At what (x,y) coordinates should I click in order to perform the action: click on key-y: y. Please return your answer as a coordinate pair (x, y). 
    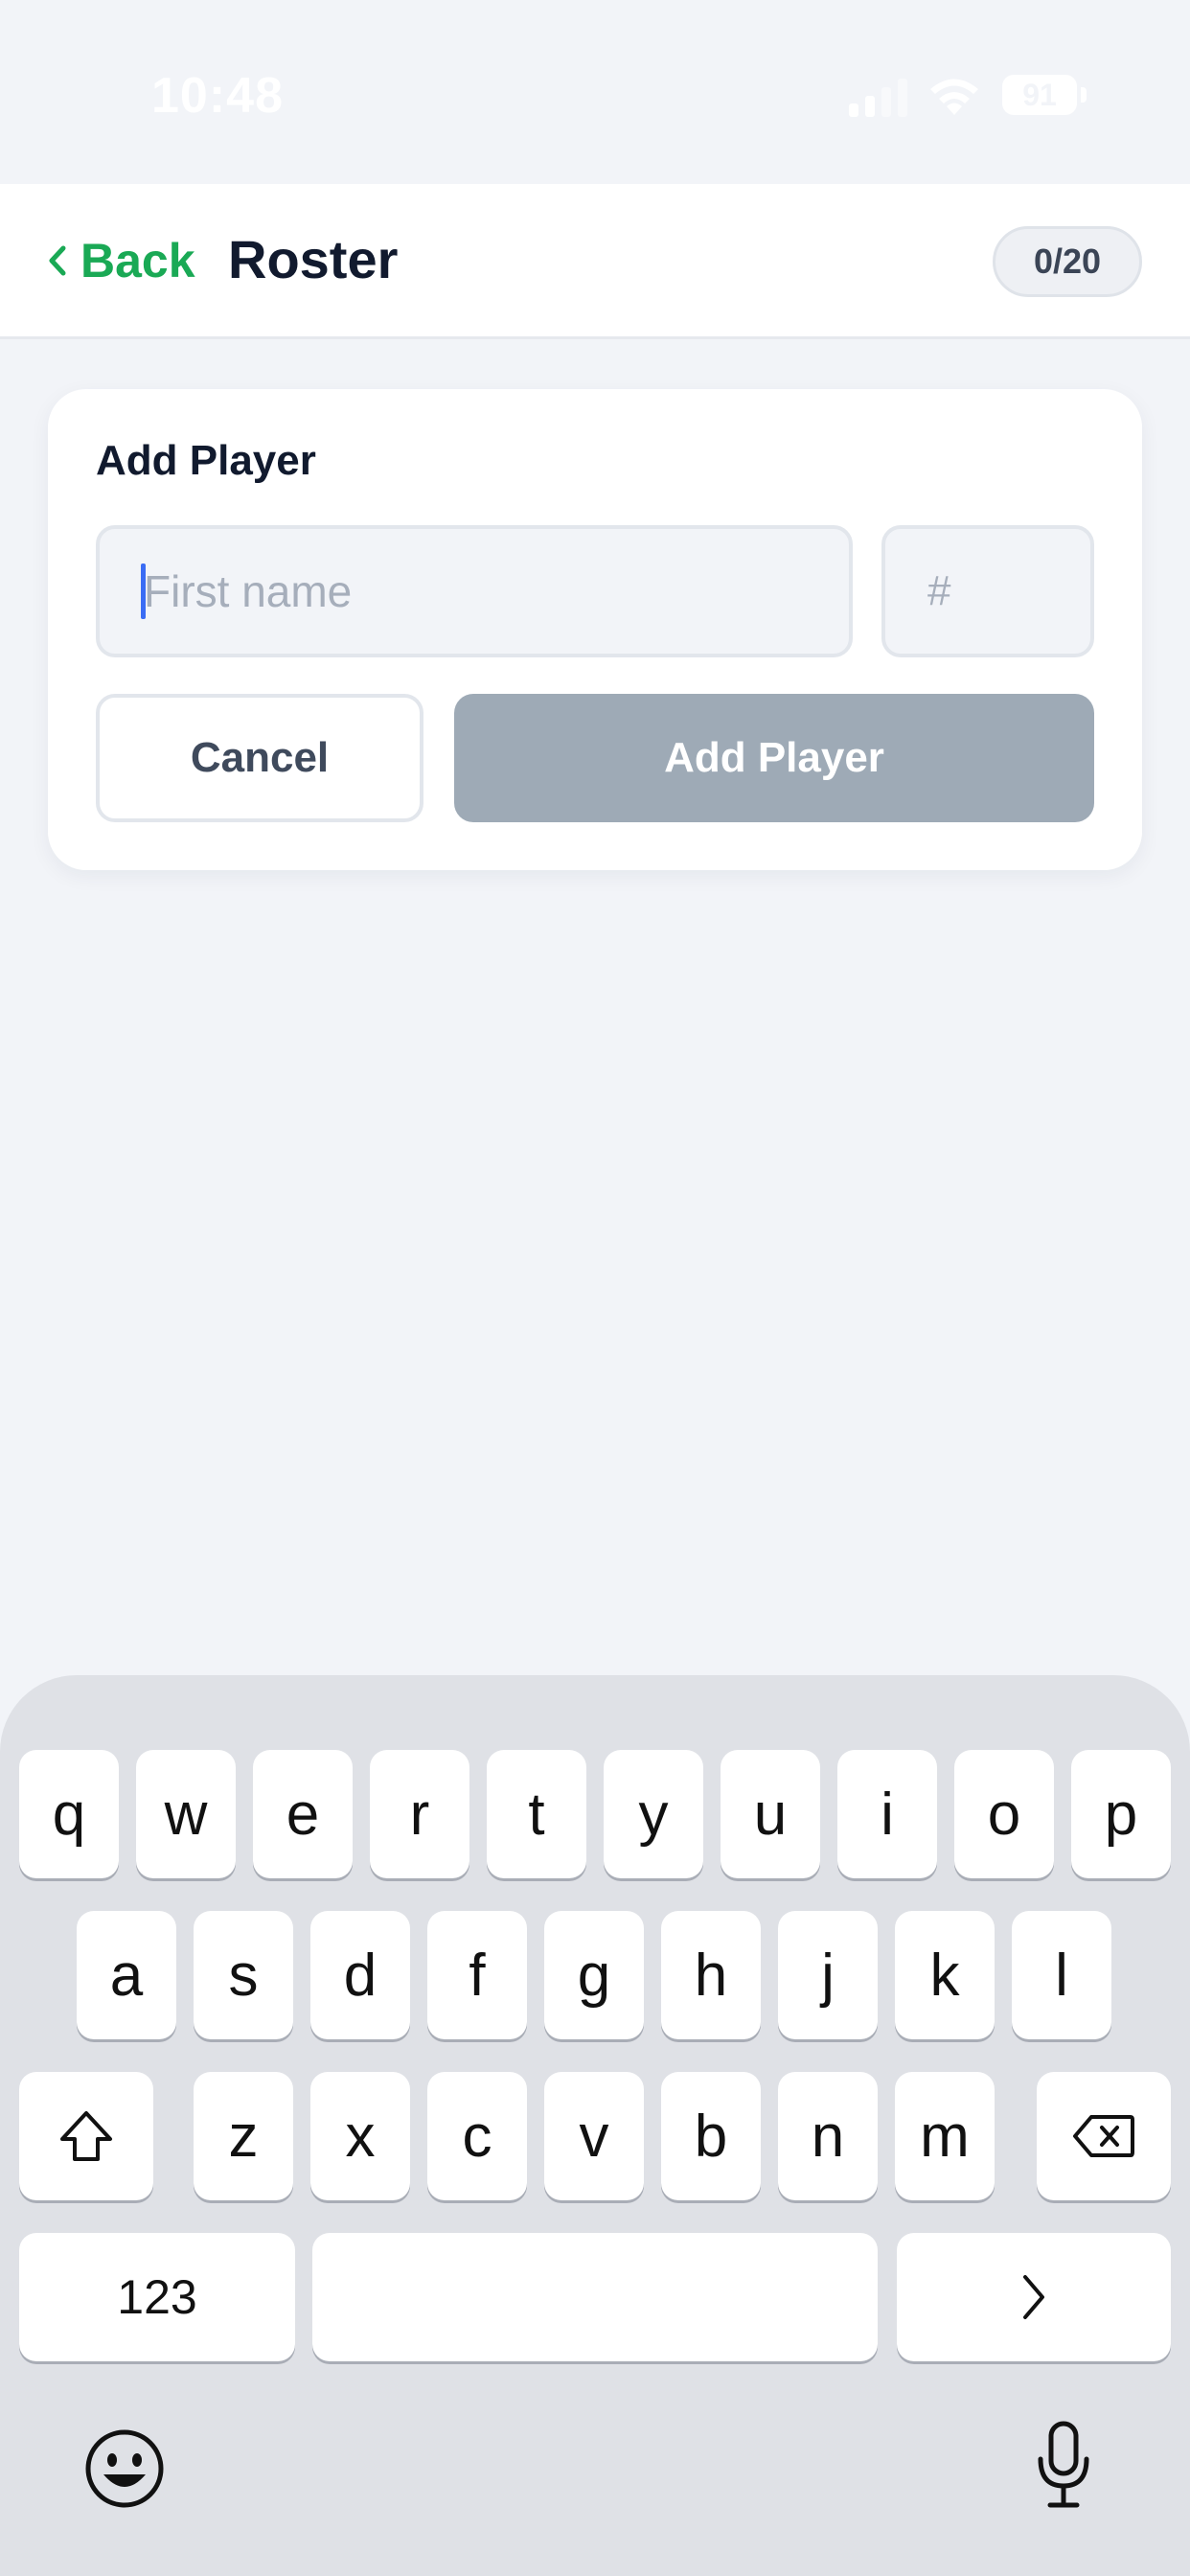
    Looking at the image, I should click on (653, 1814).